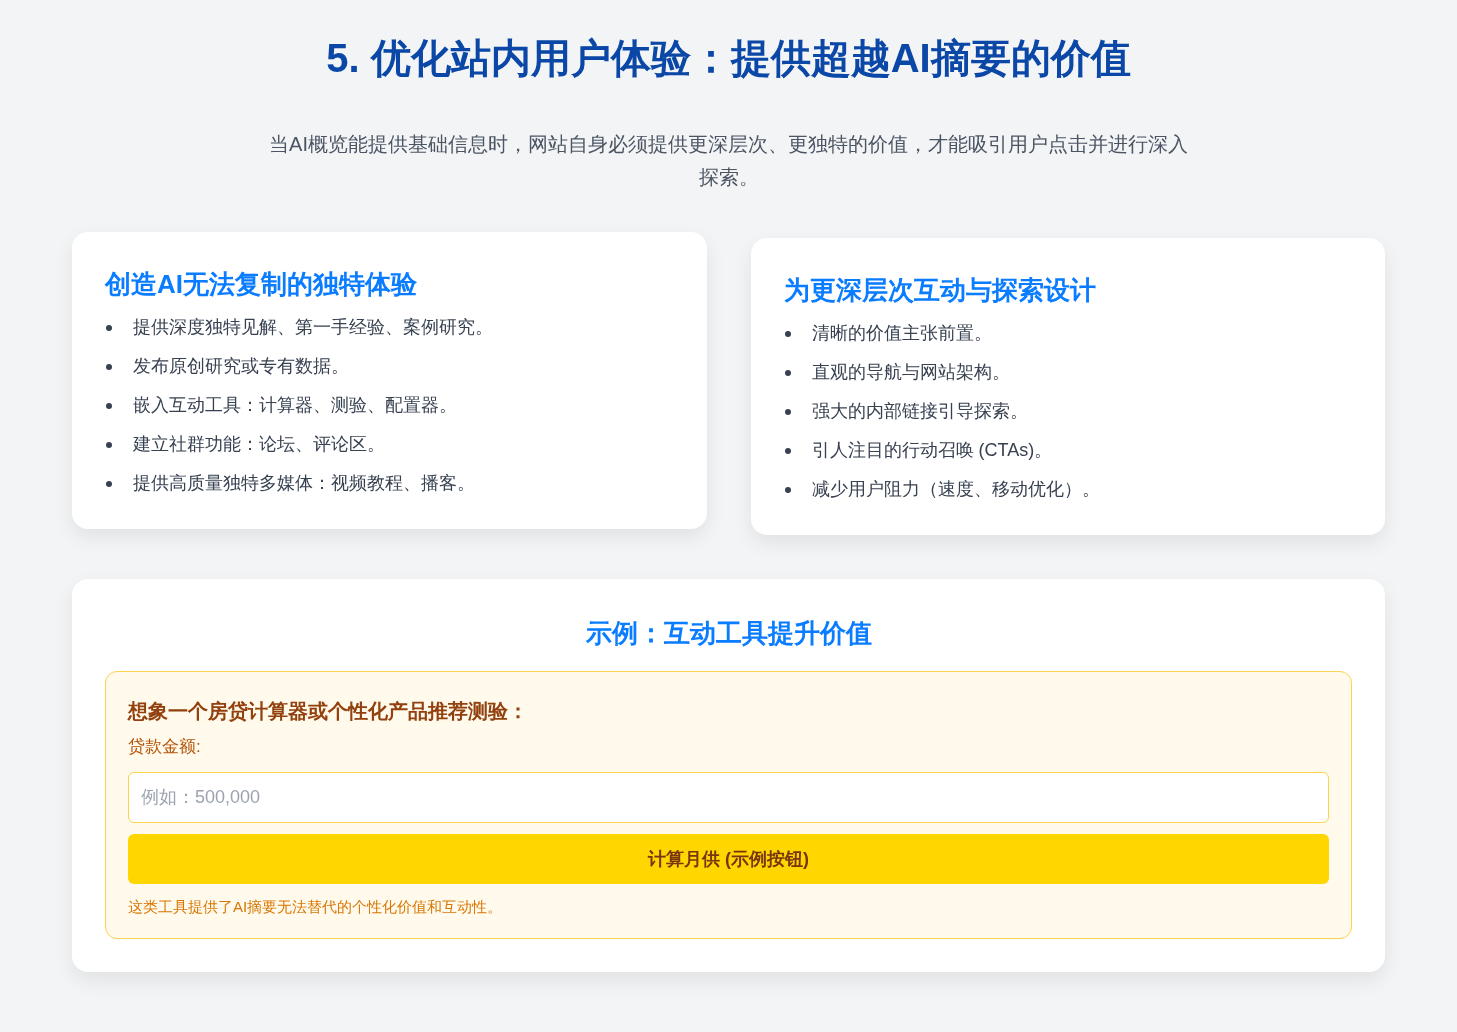 The height and width of the screenshot is (1032, 1457). I want to click on list-item-text: 嵌入互动工具：计算器、测验、配置器。, so click(295, 405).